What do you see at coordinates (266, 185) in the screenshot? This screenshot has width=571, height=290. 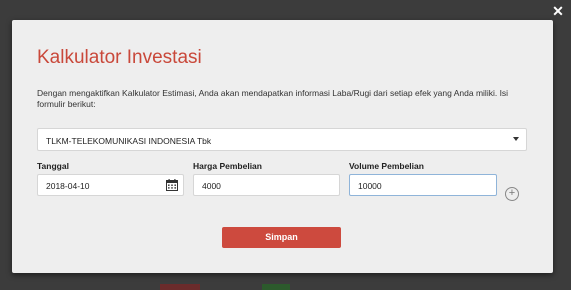 I see `purchase-price-field: 4000` at bounding box center [266, 185].